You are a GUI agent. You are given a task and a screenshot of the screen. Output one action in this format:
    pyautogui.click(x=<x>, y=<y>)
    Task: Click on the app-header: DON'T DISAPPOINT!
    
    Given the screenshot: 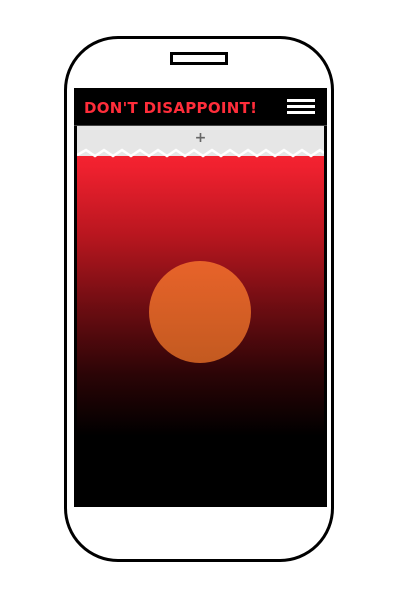 What is the action you would take?
    pyautogui.click(x=200, y=107)
    